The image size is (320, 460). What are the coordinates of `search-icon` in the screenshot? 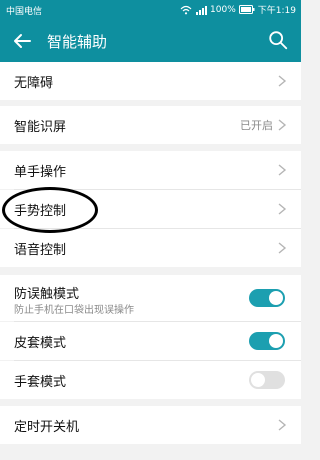 It's located at (278, 40).